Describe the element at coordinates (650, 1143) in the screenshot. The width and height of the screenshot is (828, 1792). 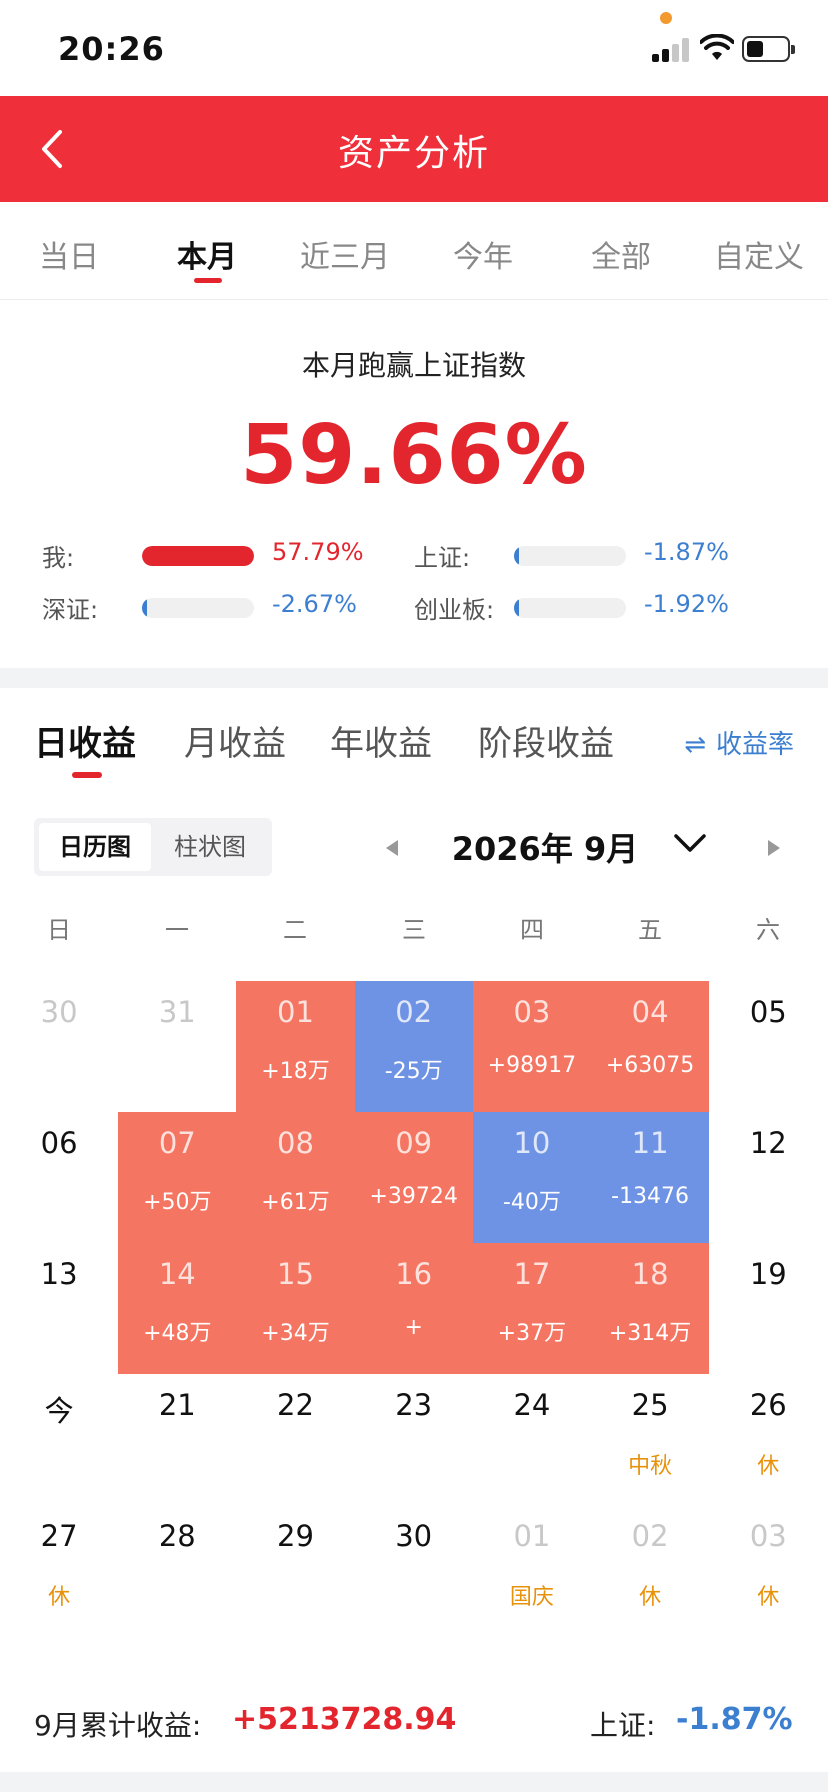
I see `calendar-day-number: 11` at that location.